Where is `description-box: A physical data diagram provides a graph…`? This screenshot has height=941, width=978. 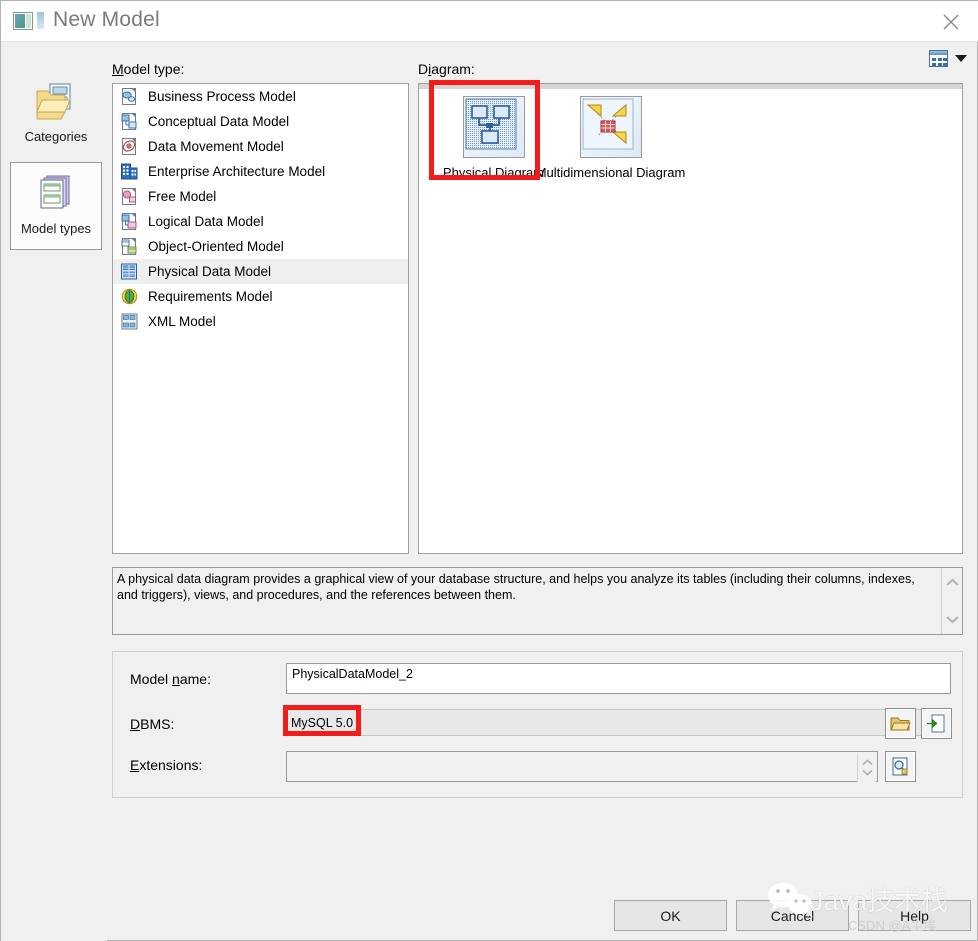
description-box: A physical data diagram provides a graph… is located at coordinates (537, 601).